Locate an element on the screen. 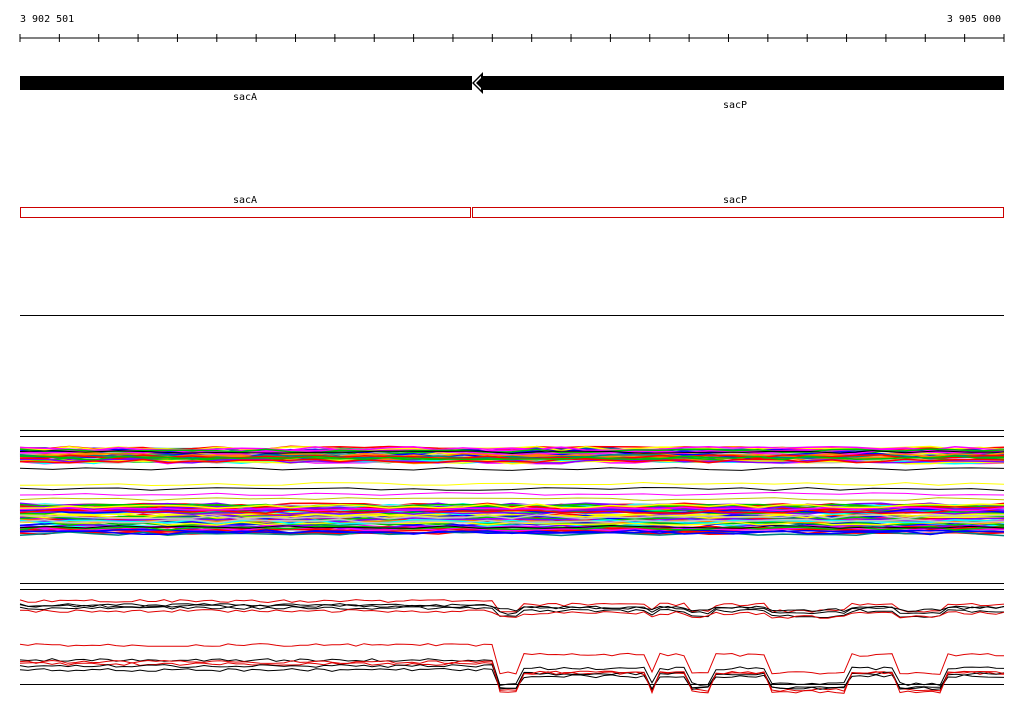  annotation-box-saca is located at coordinates (245, 212).